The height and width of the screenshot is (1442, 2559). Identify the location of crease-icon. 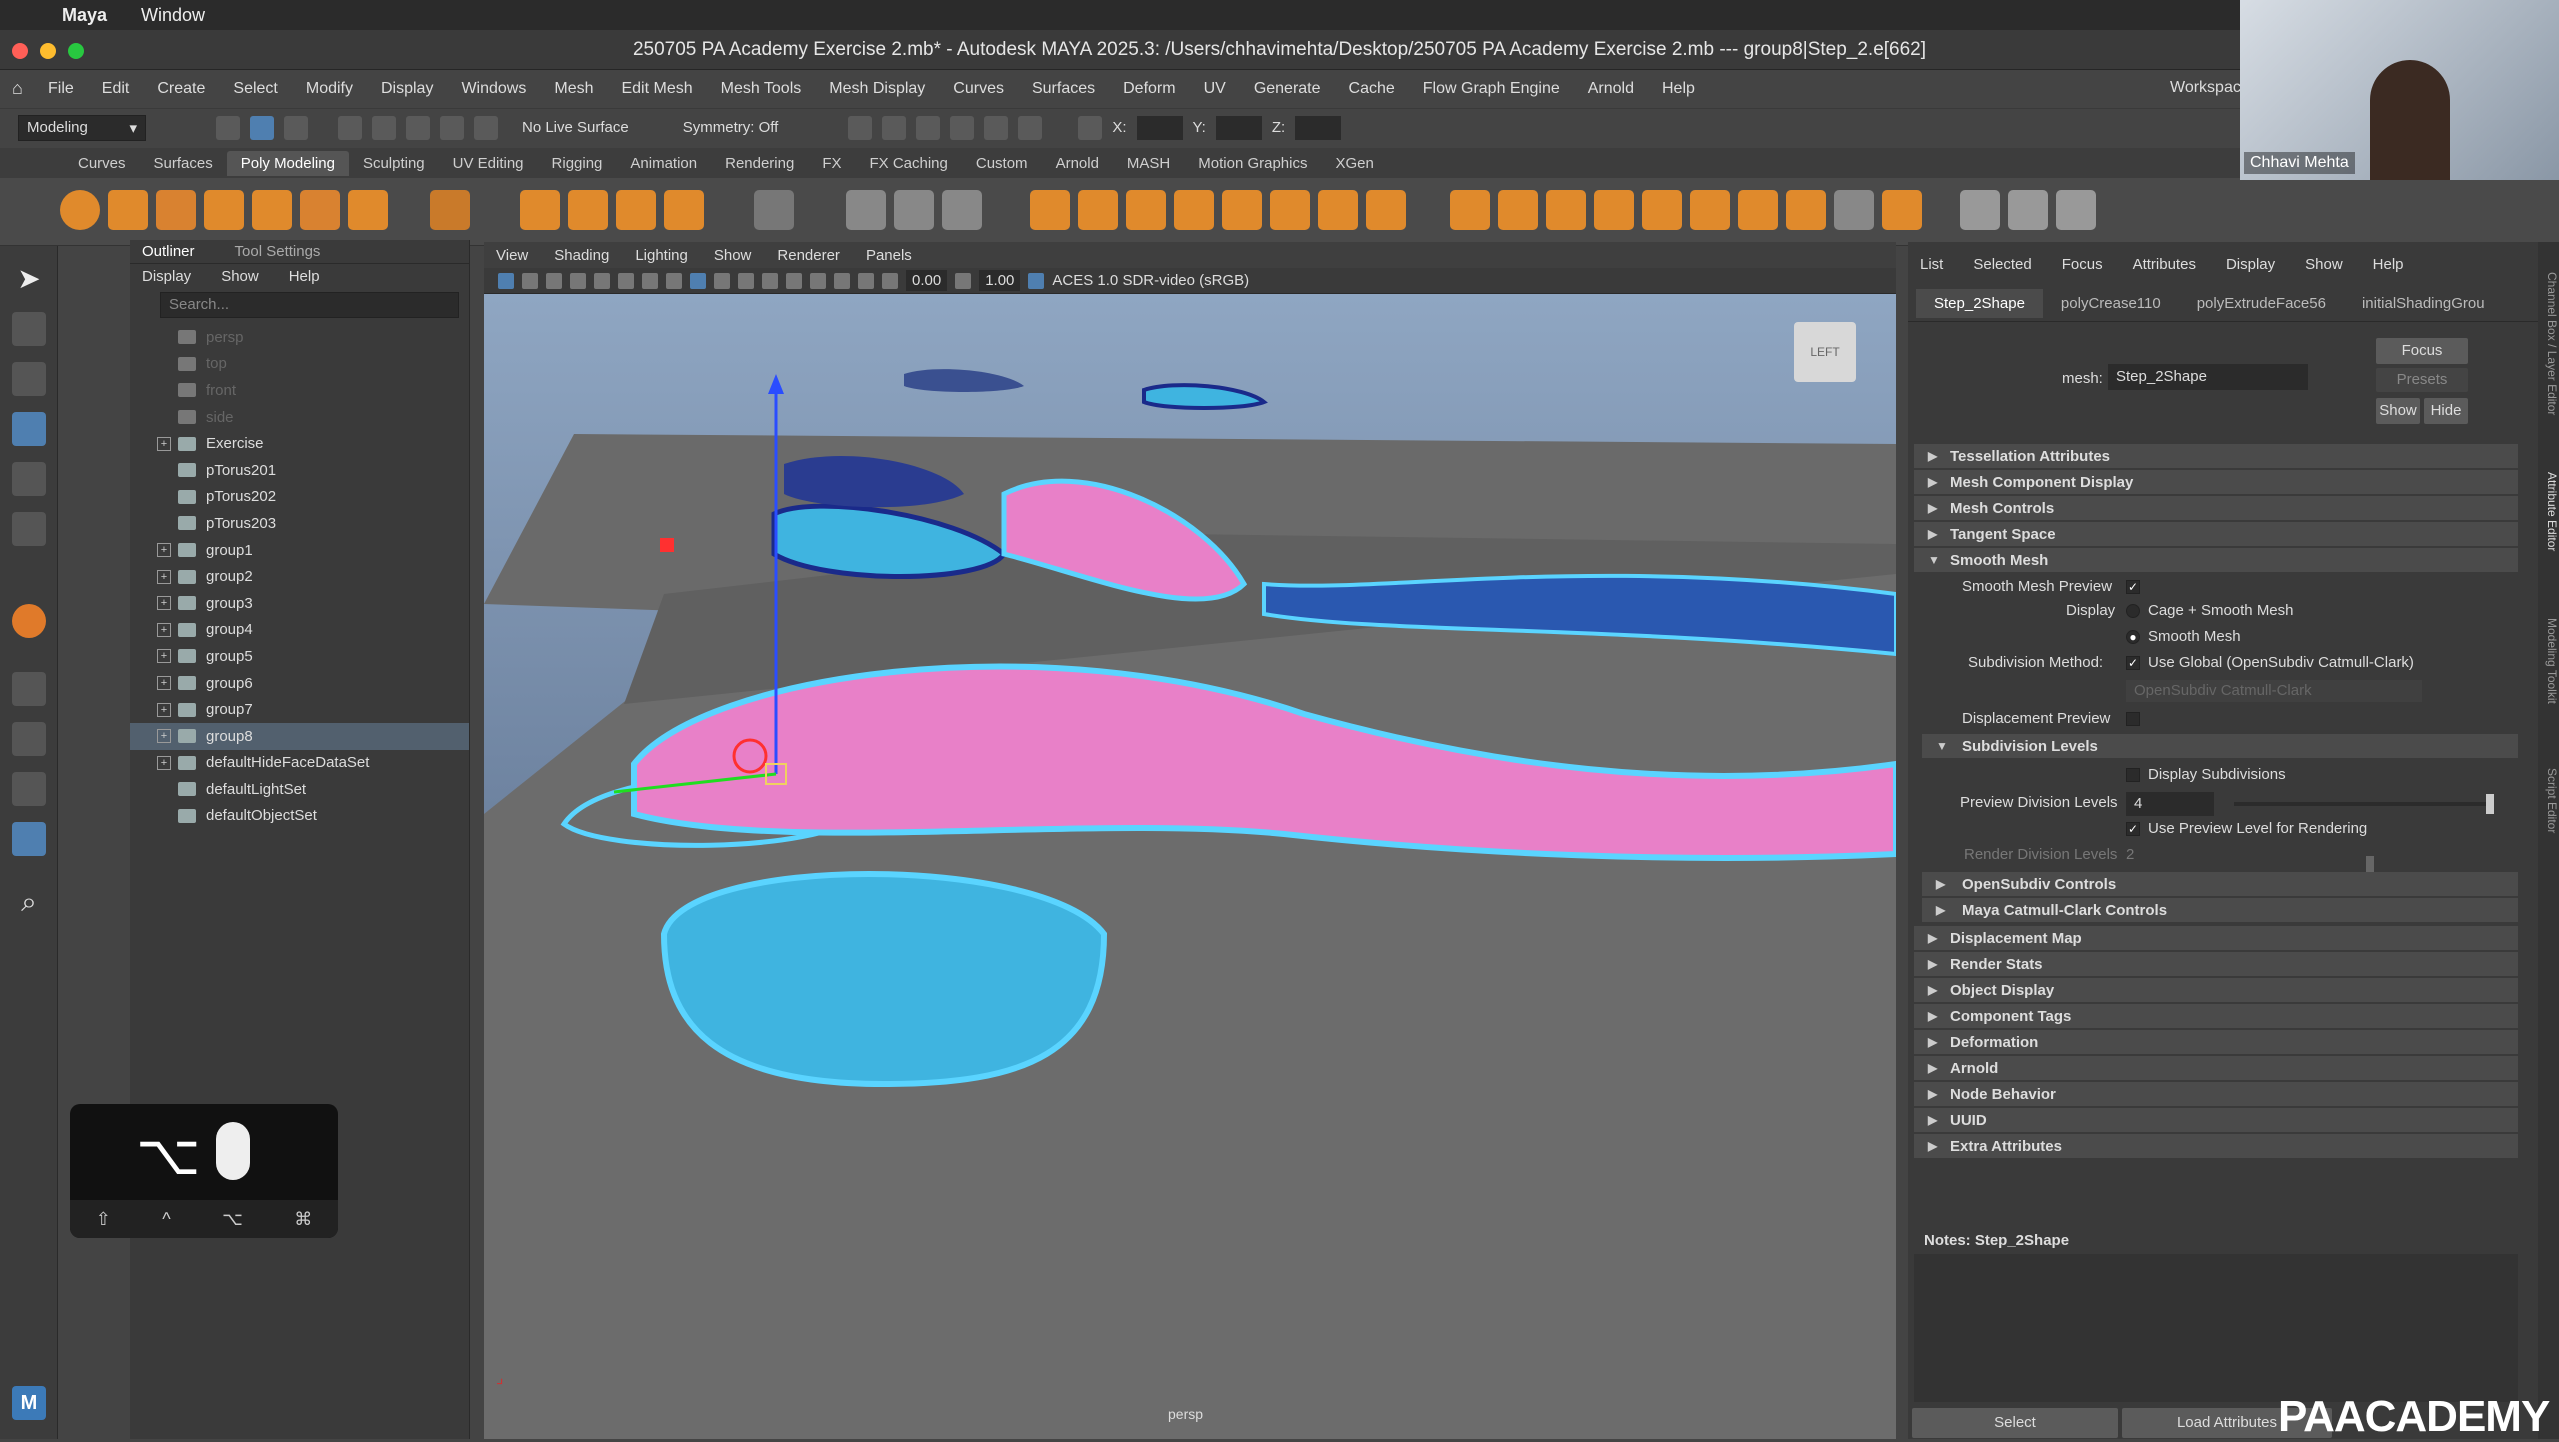
(1806, 210).